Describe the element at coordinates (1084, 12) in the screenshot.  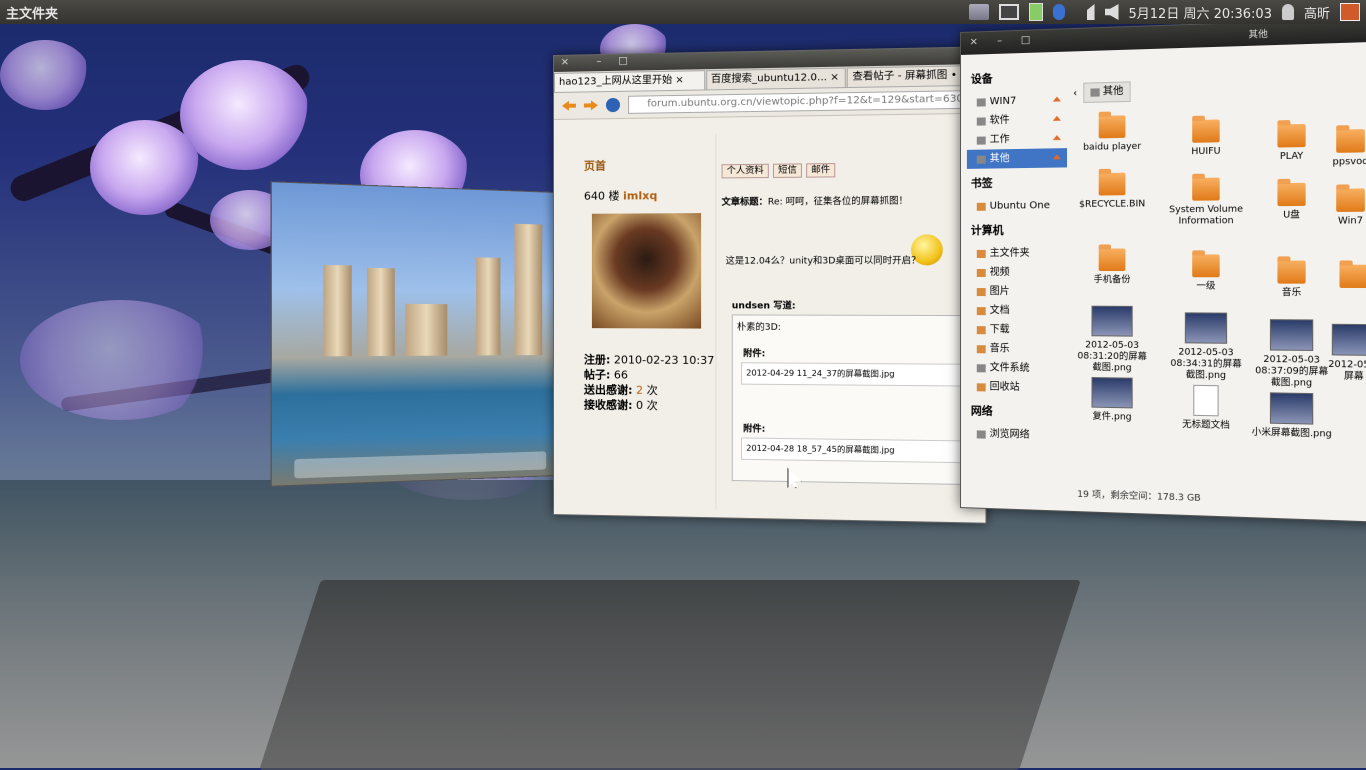
I see `signal-icon` at that location.